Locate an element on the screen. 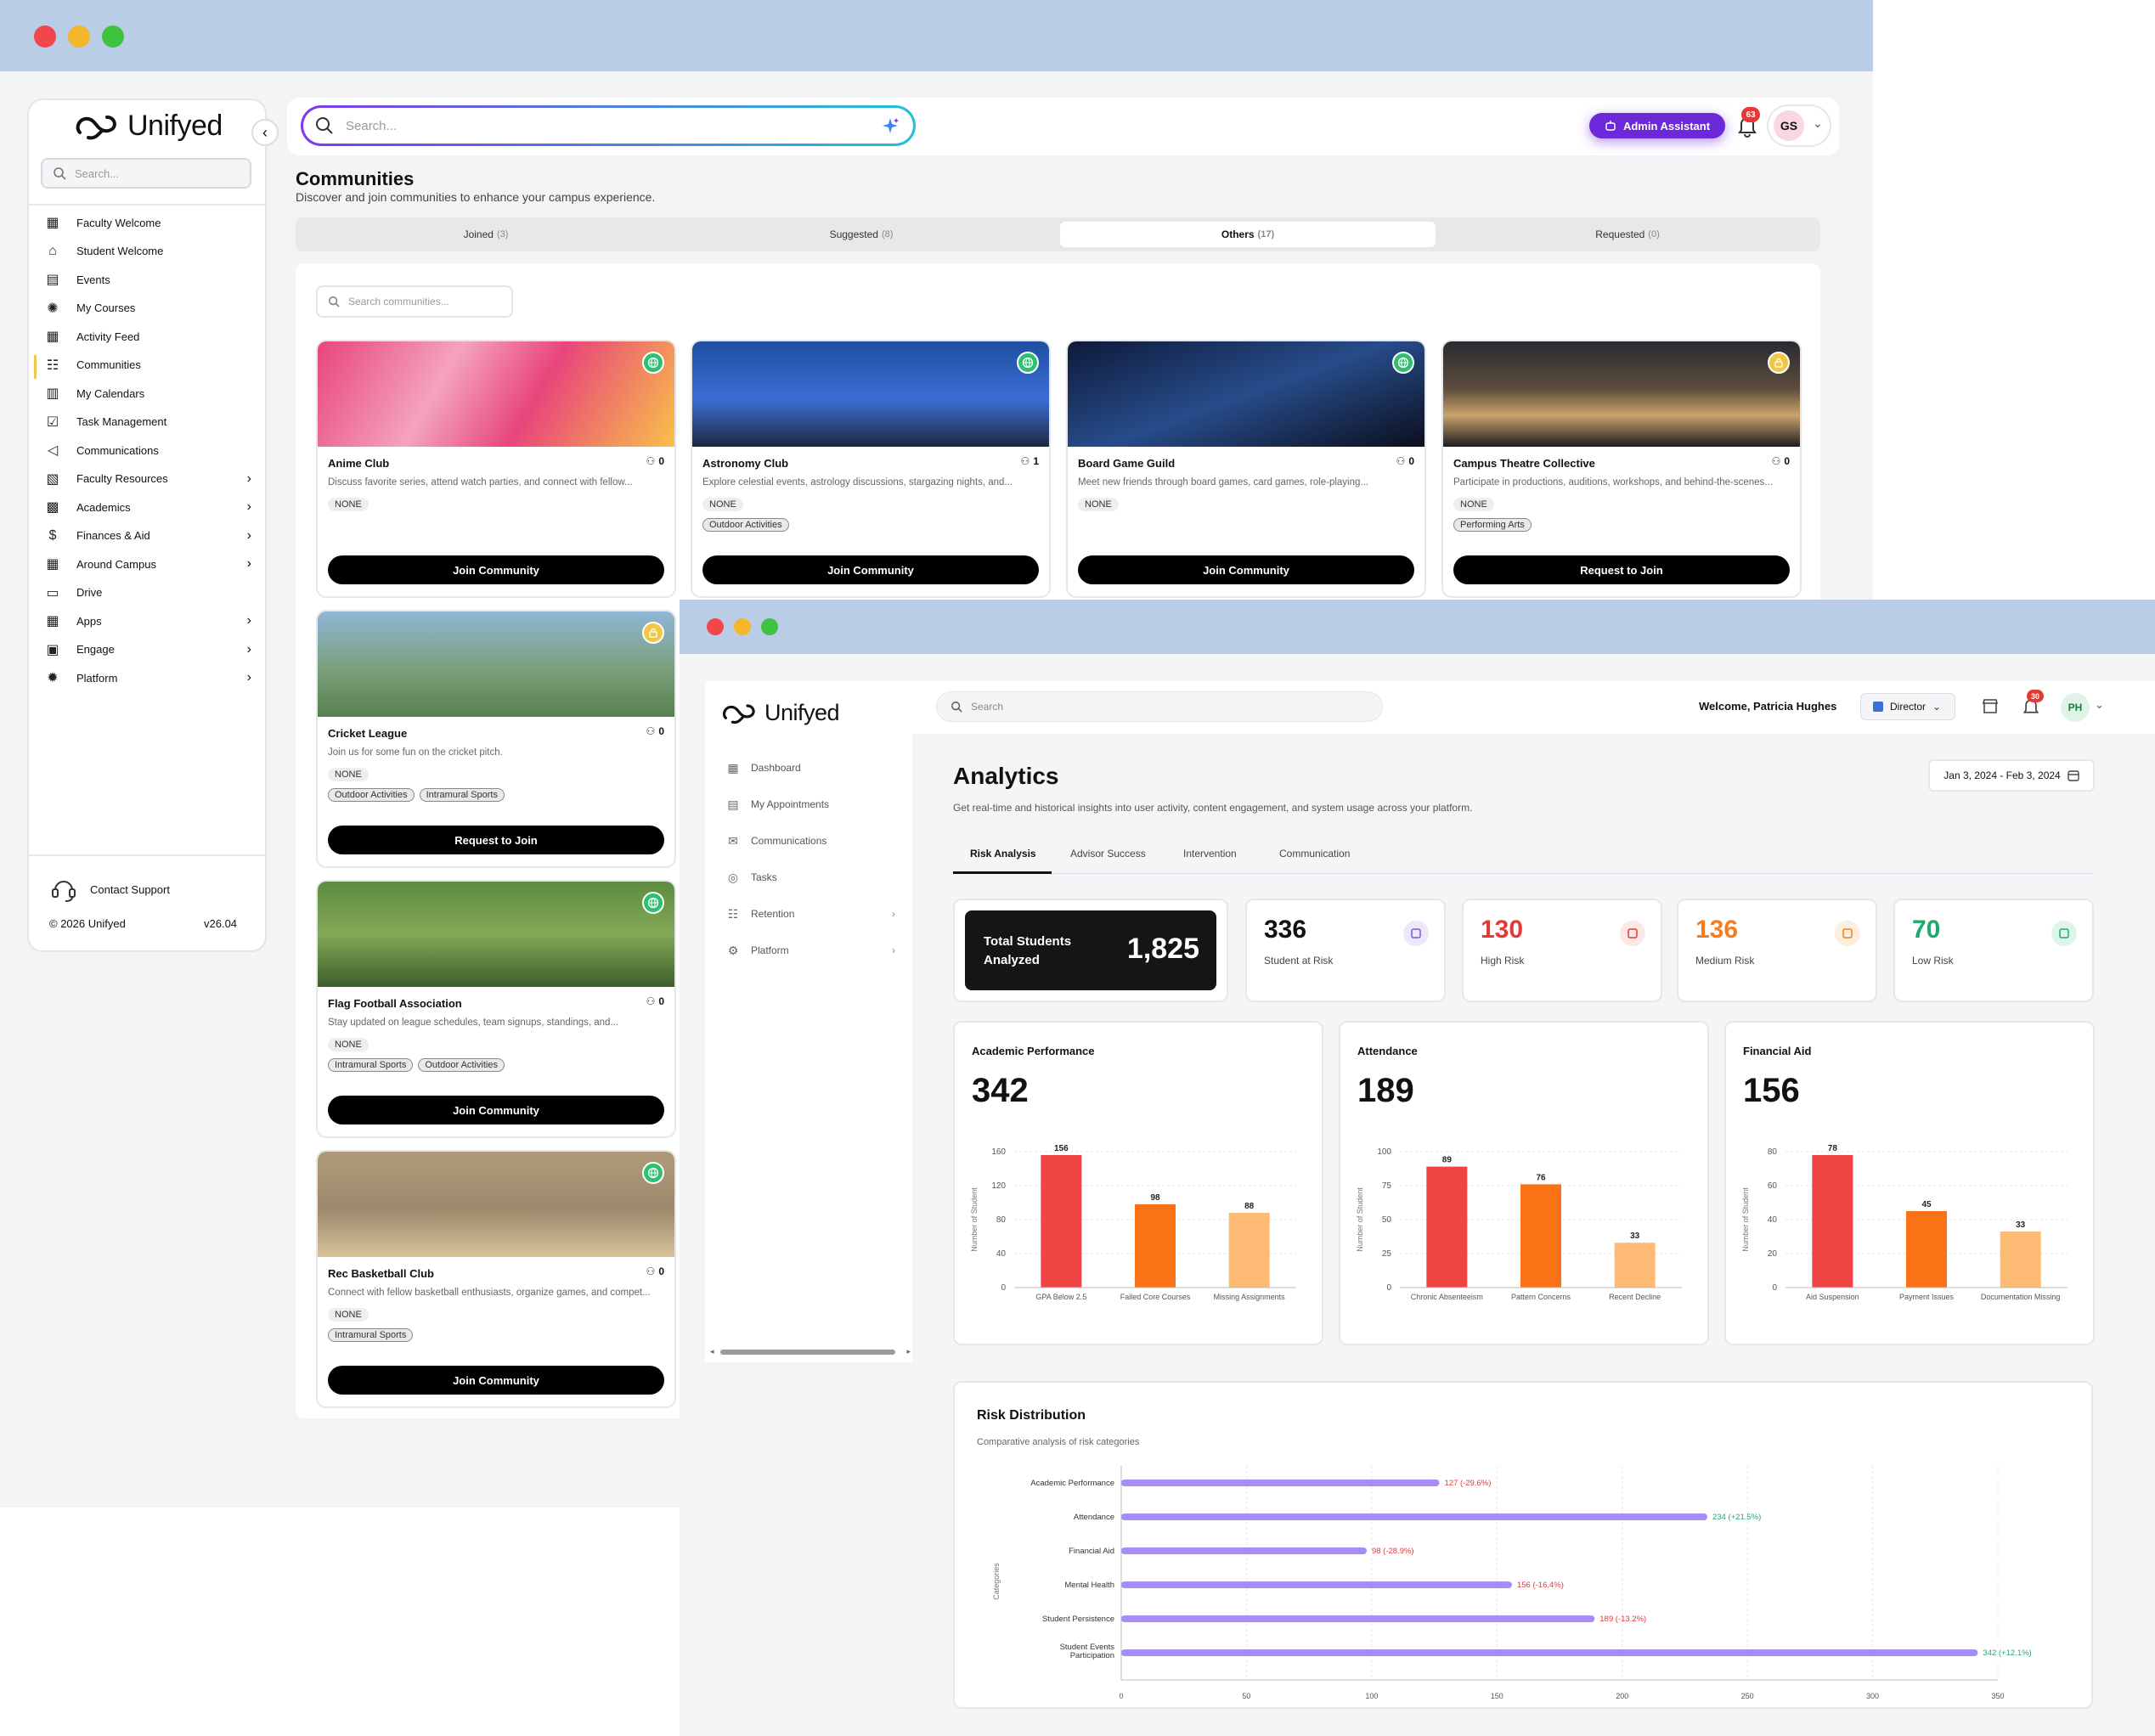 This screenshot has width=2155, height=1736. sidebar-item-activity-feed: ▦ Activity Feed is located at coordinates (147, 336).